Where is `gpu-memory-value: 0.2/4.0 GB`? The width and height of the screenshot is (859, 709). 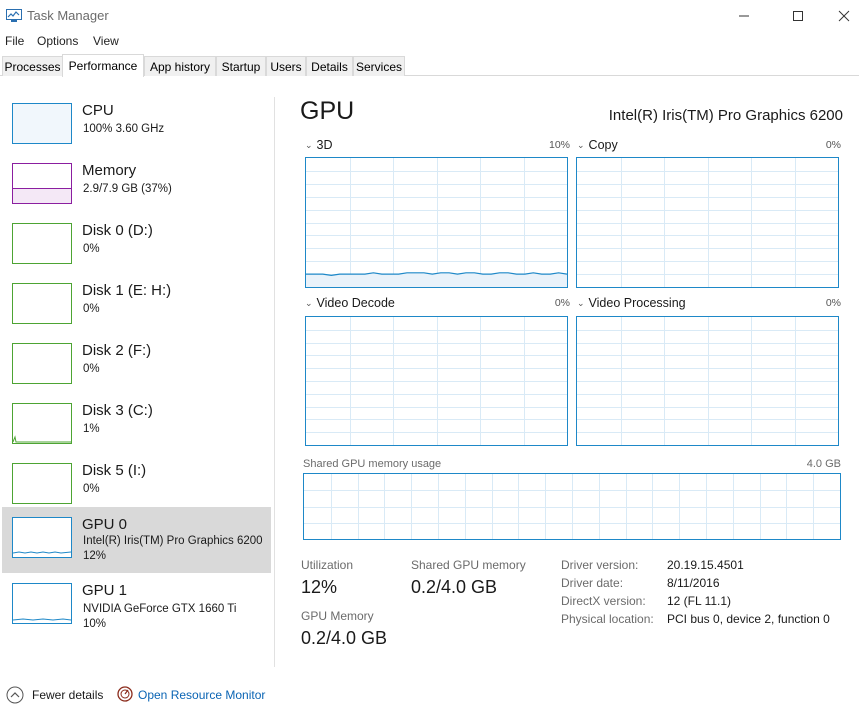 gpu-memory-value: 0.2/4.0 GB is located at coordinates (344, 638).